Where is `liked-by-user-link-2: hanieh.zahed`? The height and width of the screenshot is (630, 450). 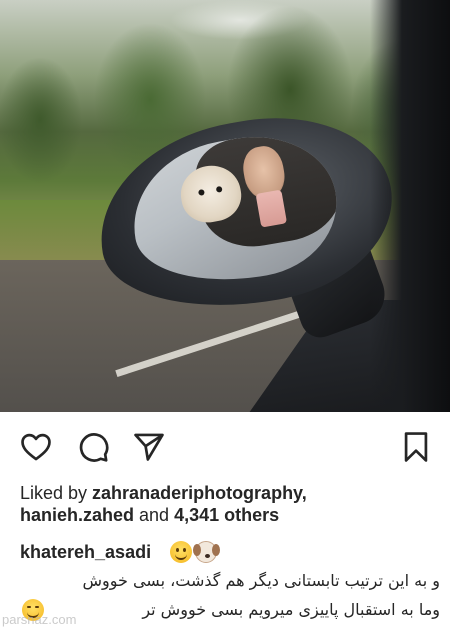
liked-by-user-link-2: hanieh.zahed is located at coordinates (77, 515).